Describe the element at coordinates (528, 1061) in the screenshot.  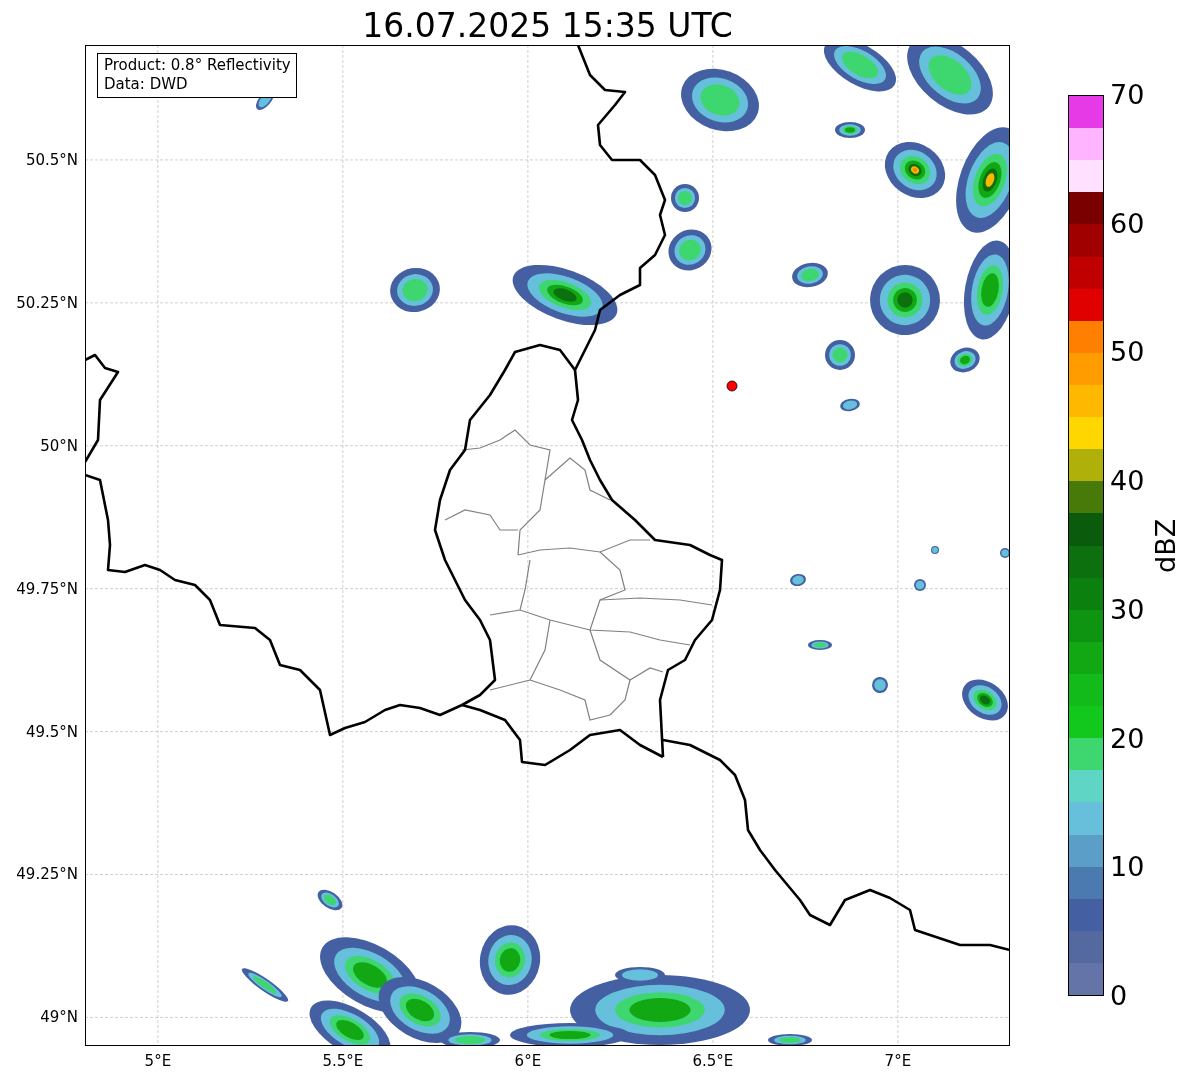
I see `longitude-label: 6°E` at that location.